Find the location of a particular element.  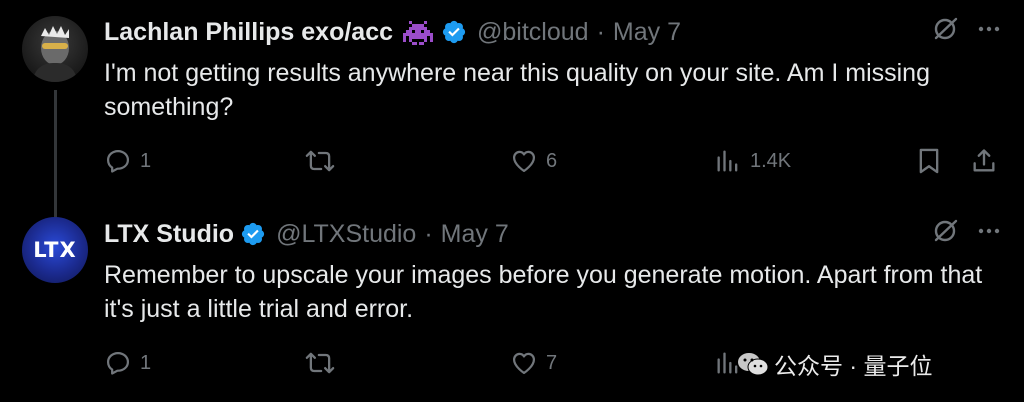

watermark-text: 公众号 · 量子位 is located at coordinates (853, 366).